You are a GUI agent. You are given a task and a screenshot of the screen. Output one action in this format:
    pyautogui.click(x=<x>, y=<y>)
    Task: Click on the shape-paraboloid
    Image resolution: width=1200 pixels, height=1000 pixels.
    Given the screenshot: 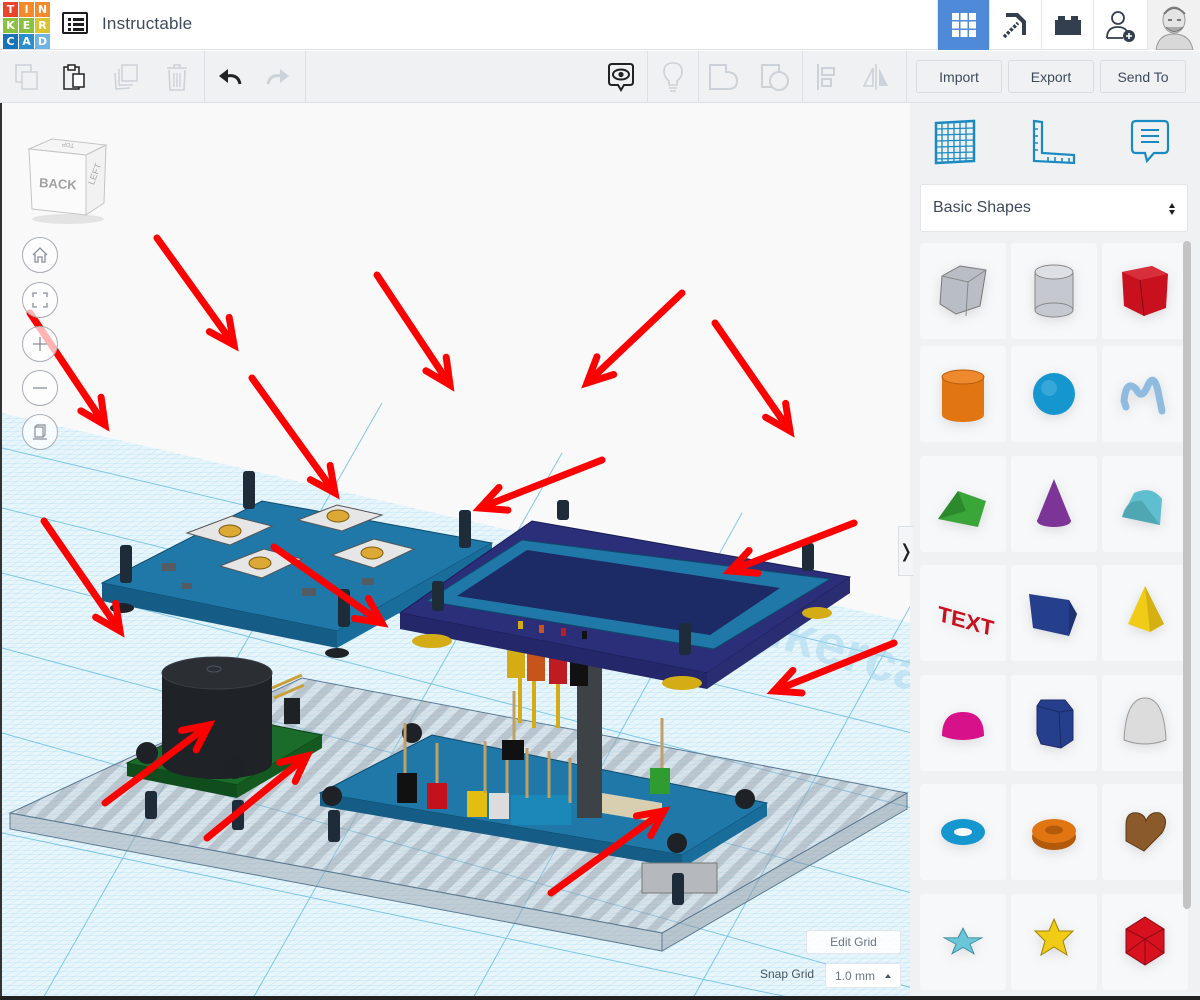 What is the action you would take?
    pyautogui.click(x=1145, y=723)
    